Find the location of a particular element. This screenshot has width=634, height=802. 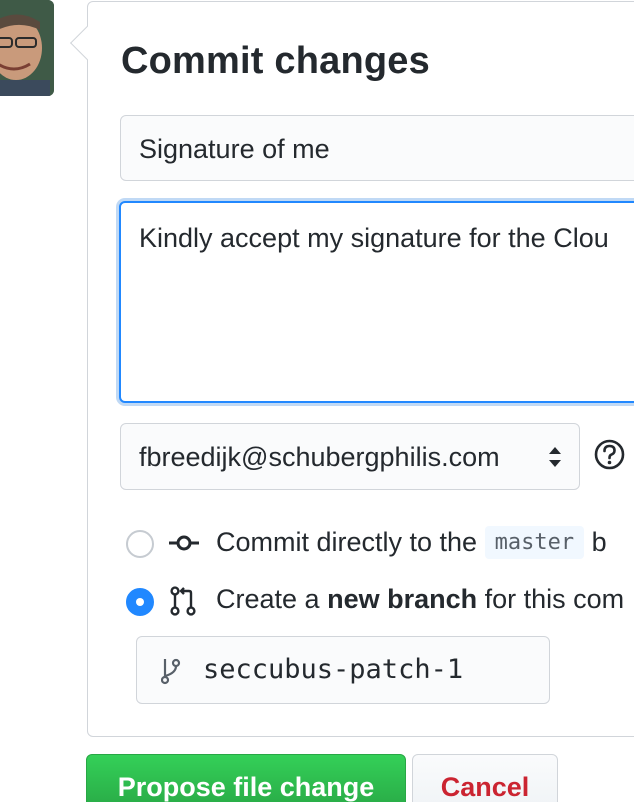

propose-file-change-label: Propose file change is located at coordinates (246, 787).